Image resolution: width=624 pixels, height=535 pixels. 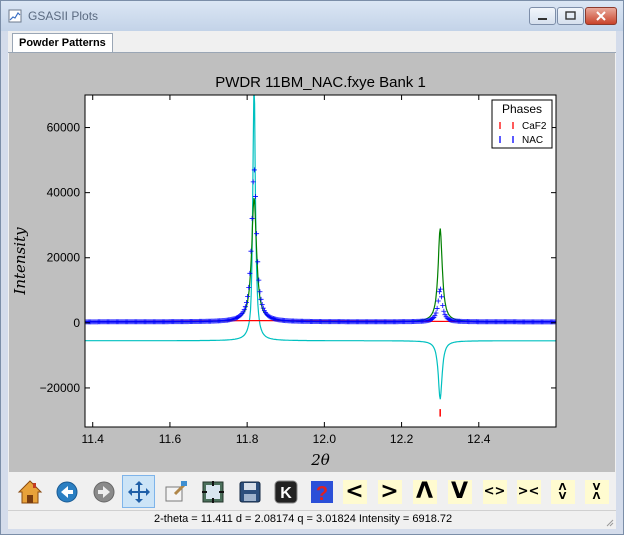 I want to click on maximize-icon, so click(x=570, y=15).